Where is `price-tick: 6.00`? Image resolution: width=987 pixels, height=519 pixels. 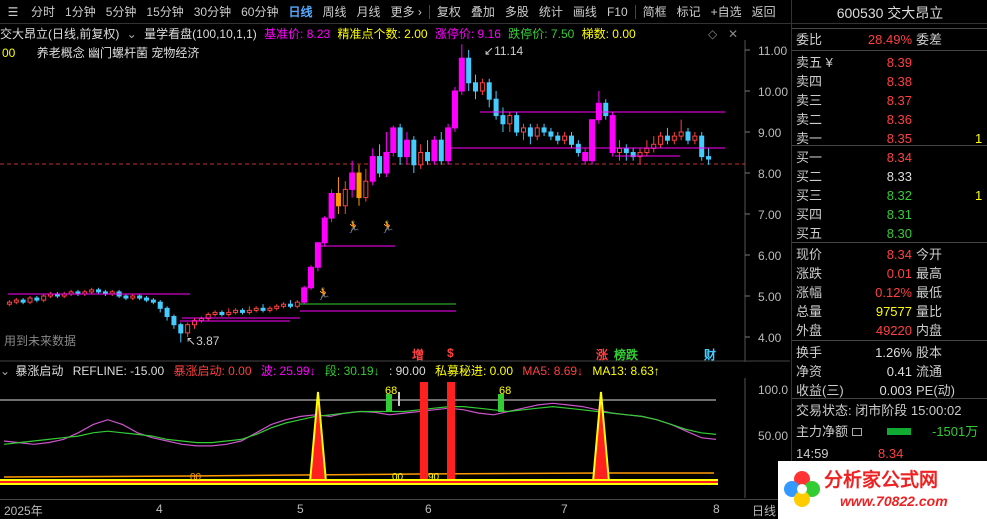
price-tick: 6.00 is located at coordinates (770, 256).